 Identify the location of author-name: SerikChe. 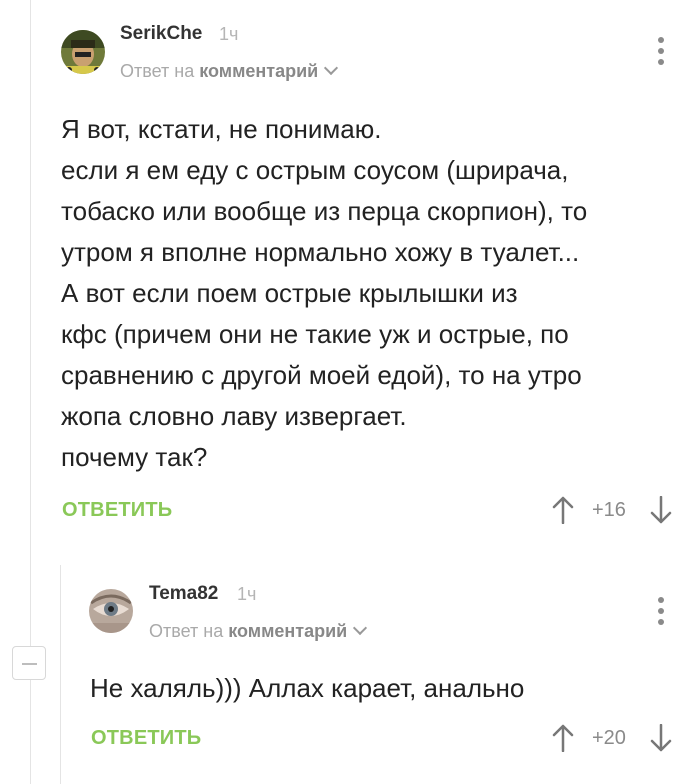
(161, 34).